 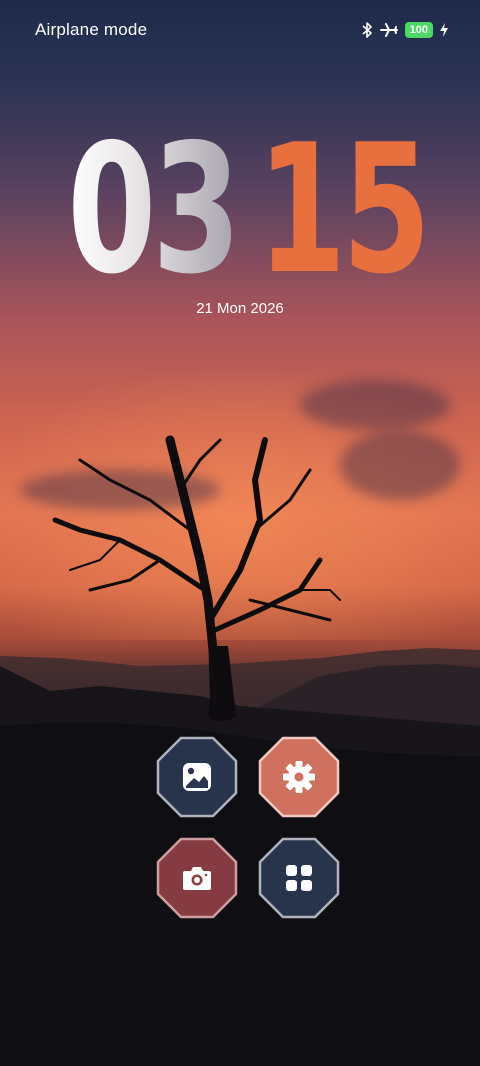 I want to click on clock-minutes: 15, so click(x=344, y=209).